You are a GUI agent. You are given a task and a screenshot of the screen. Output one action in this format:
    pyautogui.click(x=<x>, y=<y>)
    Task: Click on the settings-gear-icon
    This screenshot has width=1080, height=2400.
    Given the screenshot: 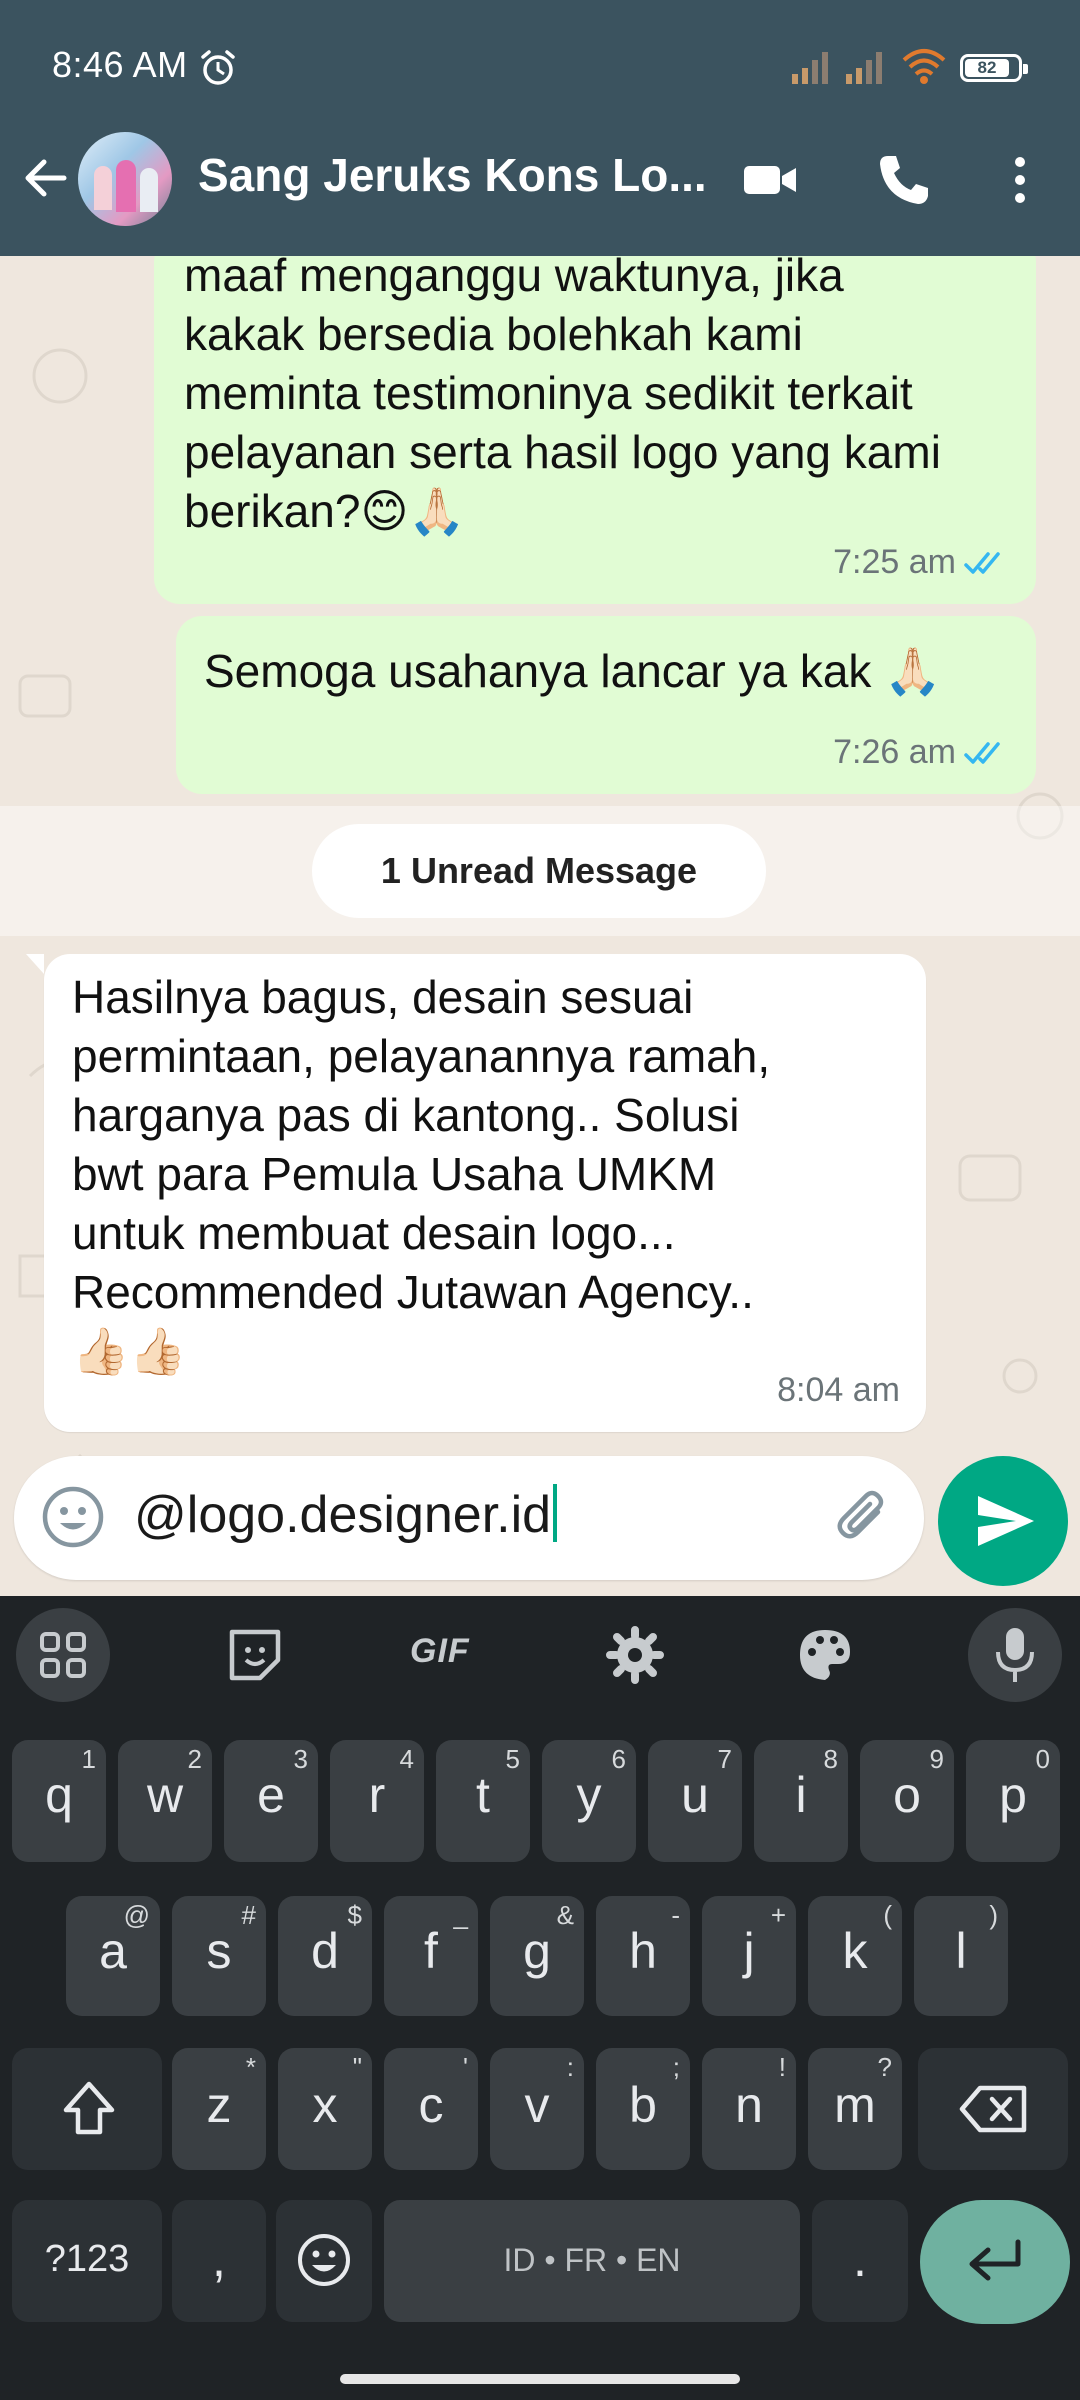 What is the action you would take?
    pyautogui.click(x=635, y=1655)
    